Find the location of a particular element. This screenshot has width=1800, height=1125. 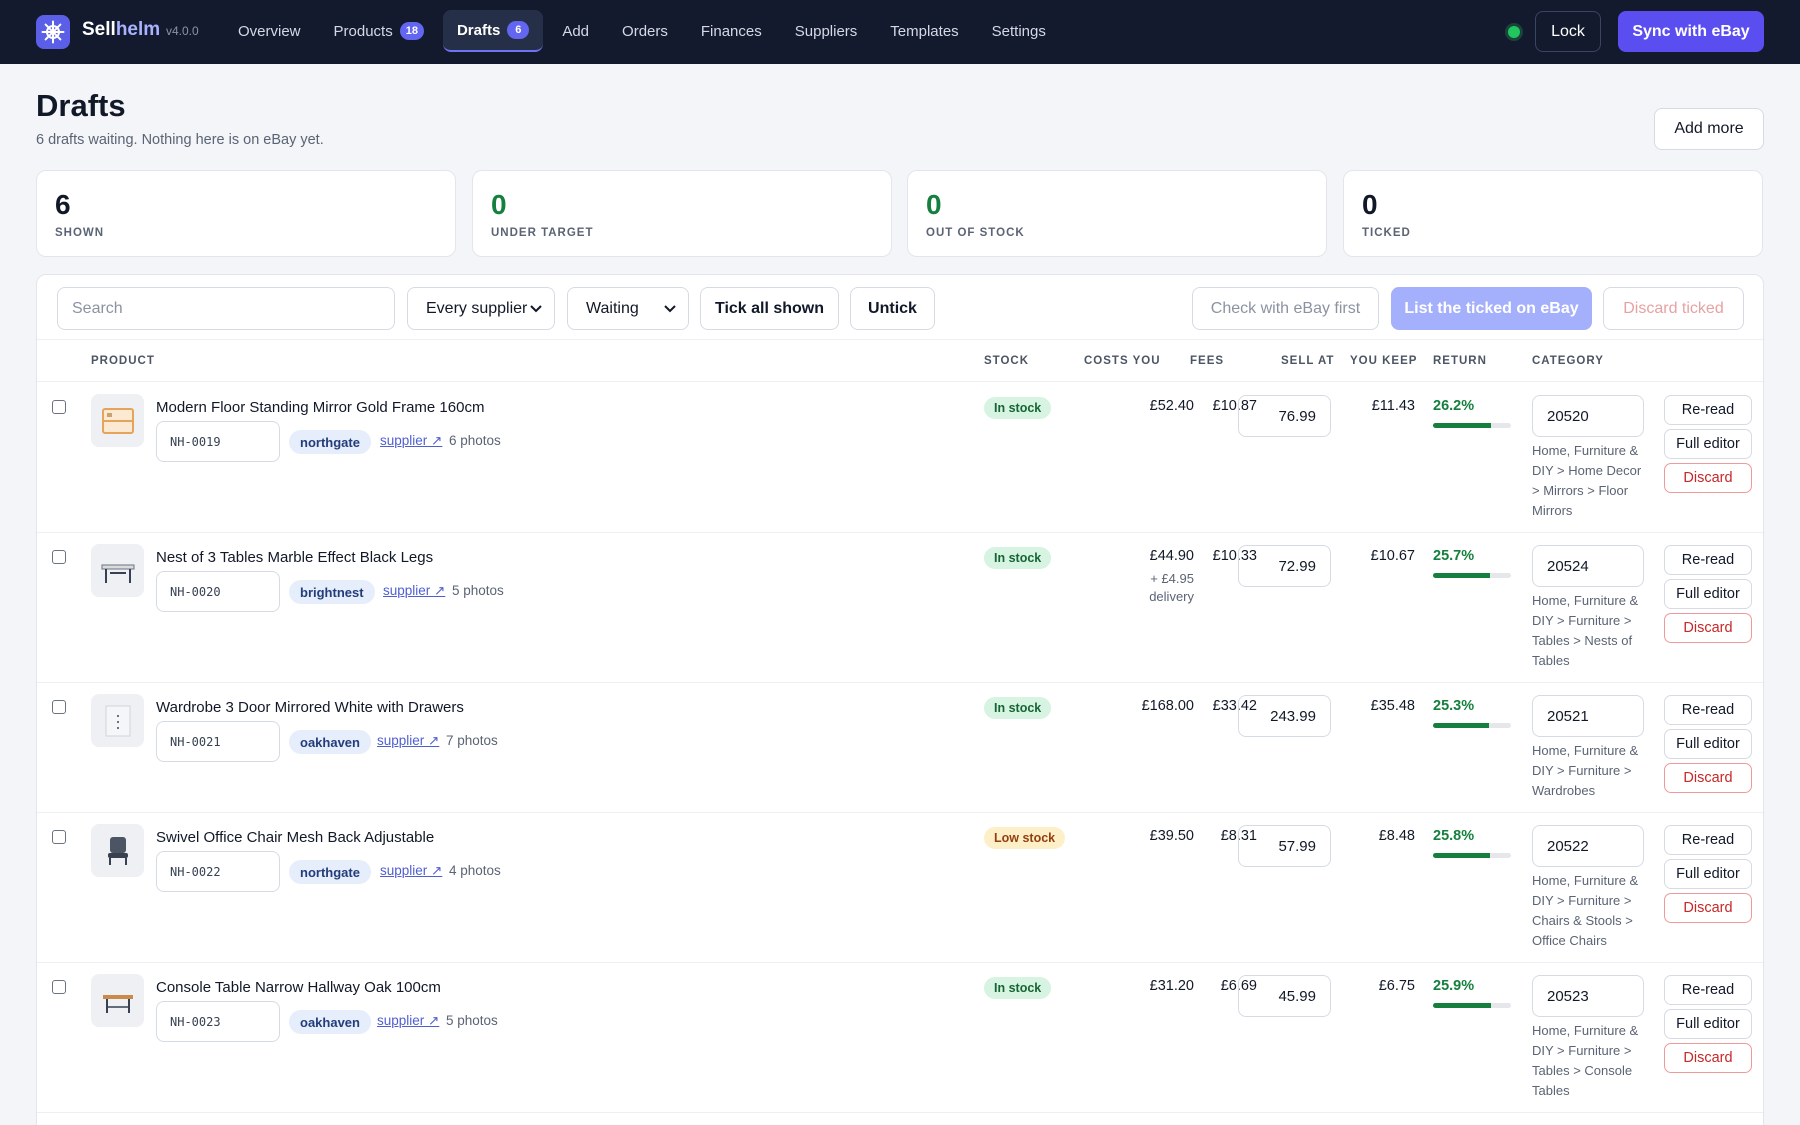

stock-badge: In stock is located at coordinates (1018, 408).